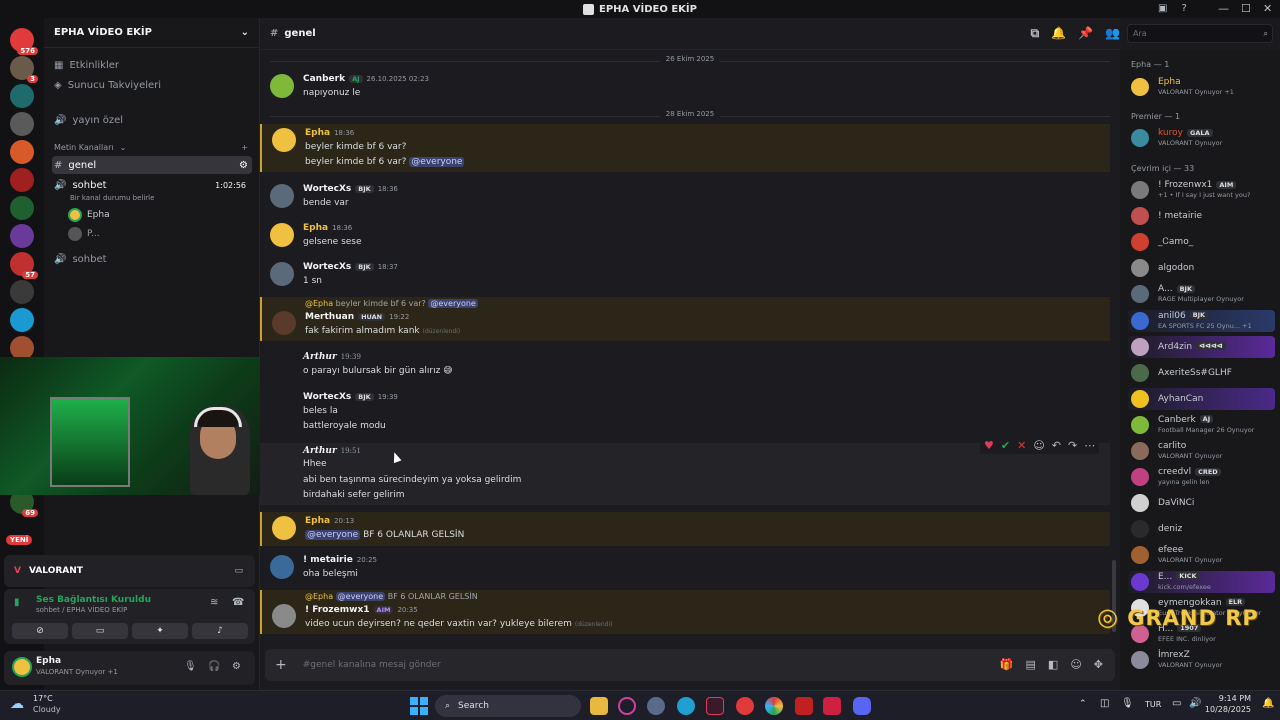  Describe the element at coordinates (24, 69) in the screenshot. I see `server-icon: 3` at that location.